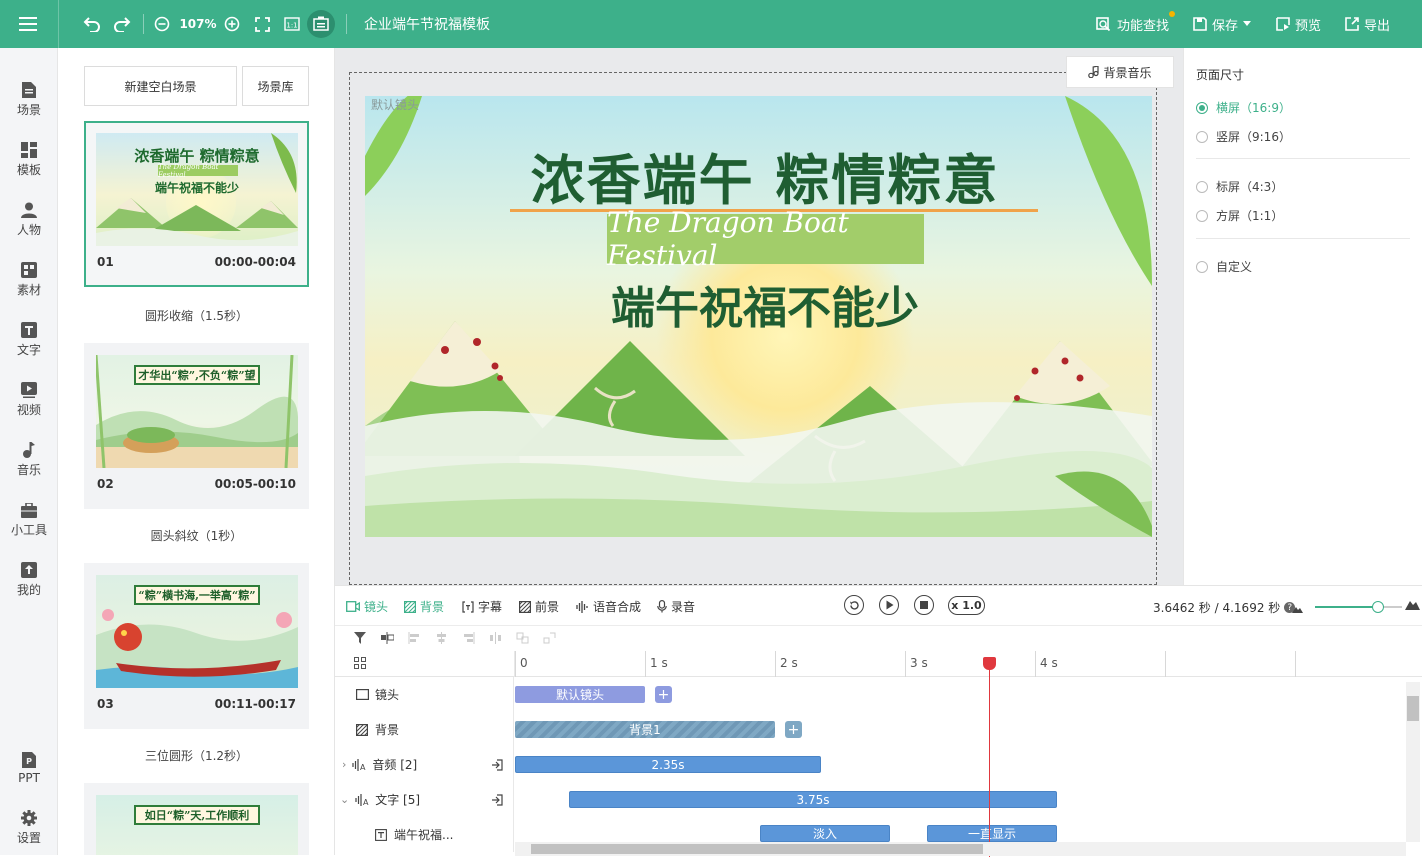 The width and height of the screenshot is (1422, 857). What do you see at coordinates (608, 606) in the screenshot?
I see `tab-tts: 语音合成` at bounding box center [608, 606].